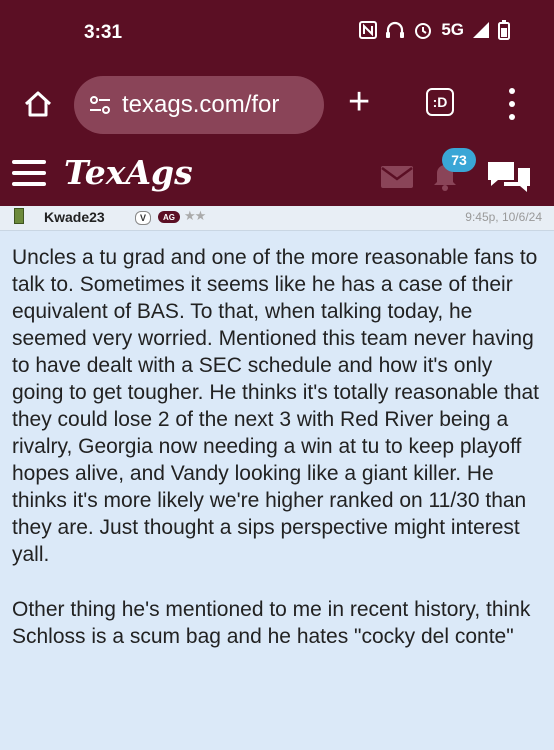 The height and width of the screenshot is (750, 554). What do you see at coordinates (504, 30) in the screenshot?
I see `battery-icon` at bounding box center [504, 30].